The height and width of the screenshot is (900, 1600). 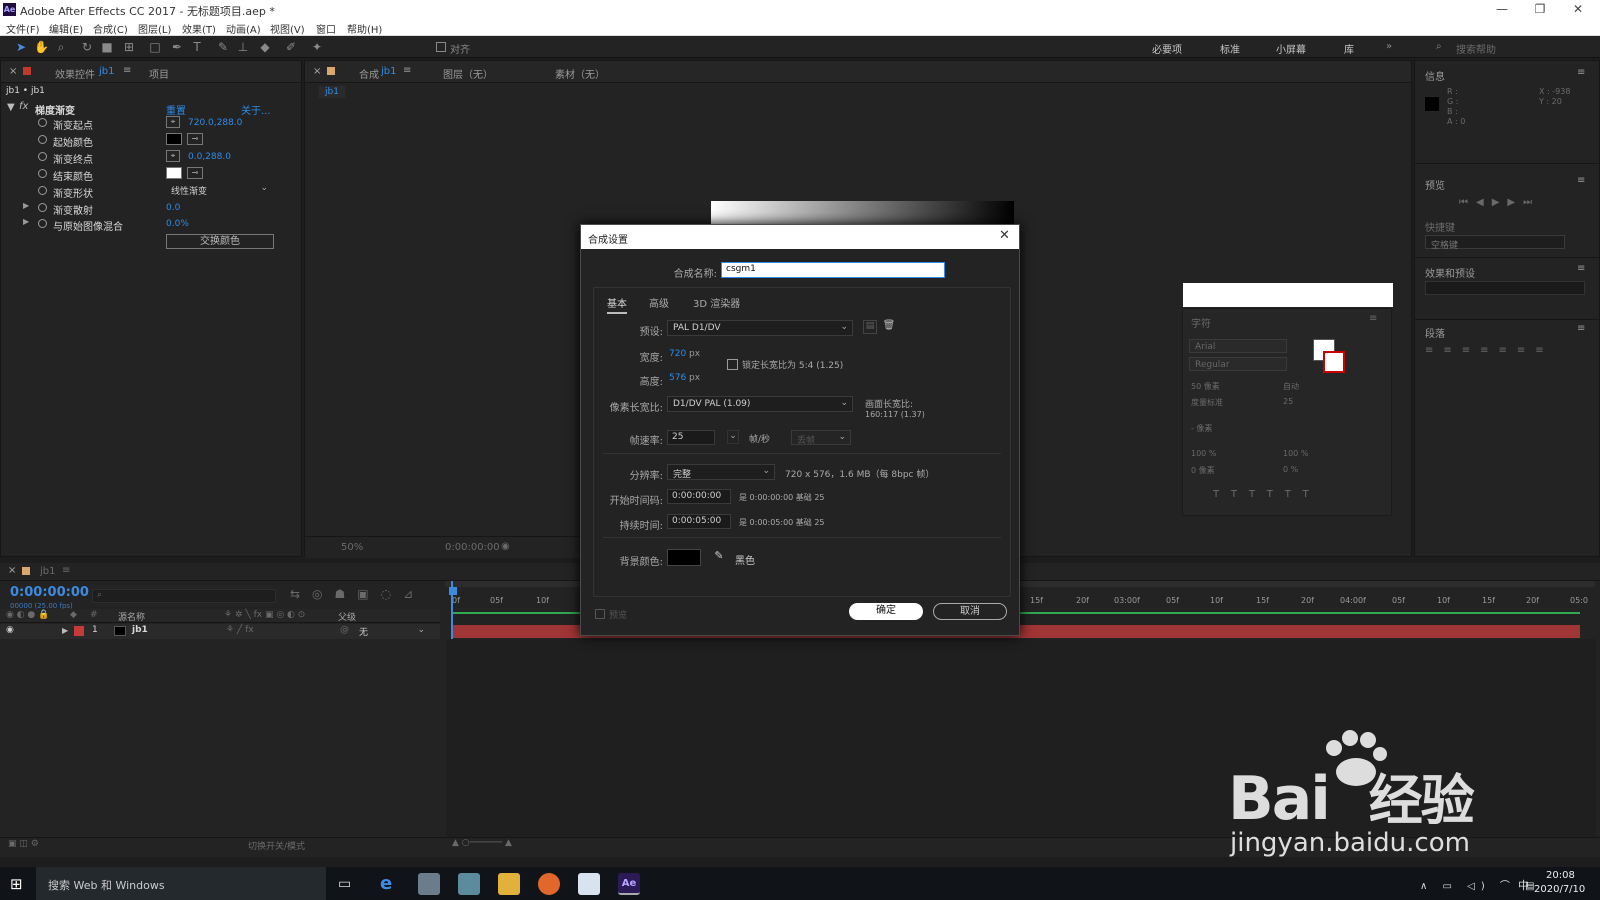 I want to click on col-parent: 父级, so click(x=347, y=616).